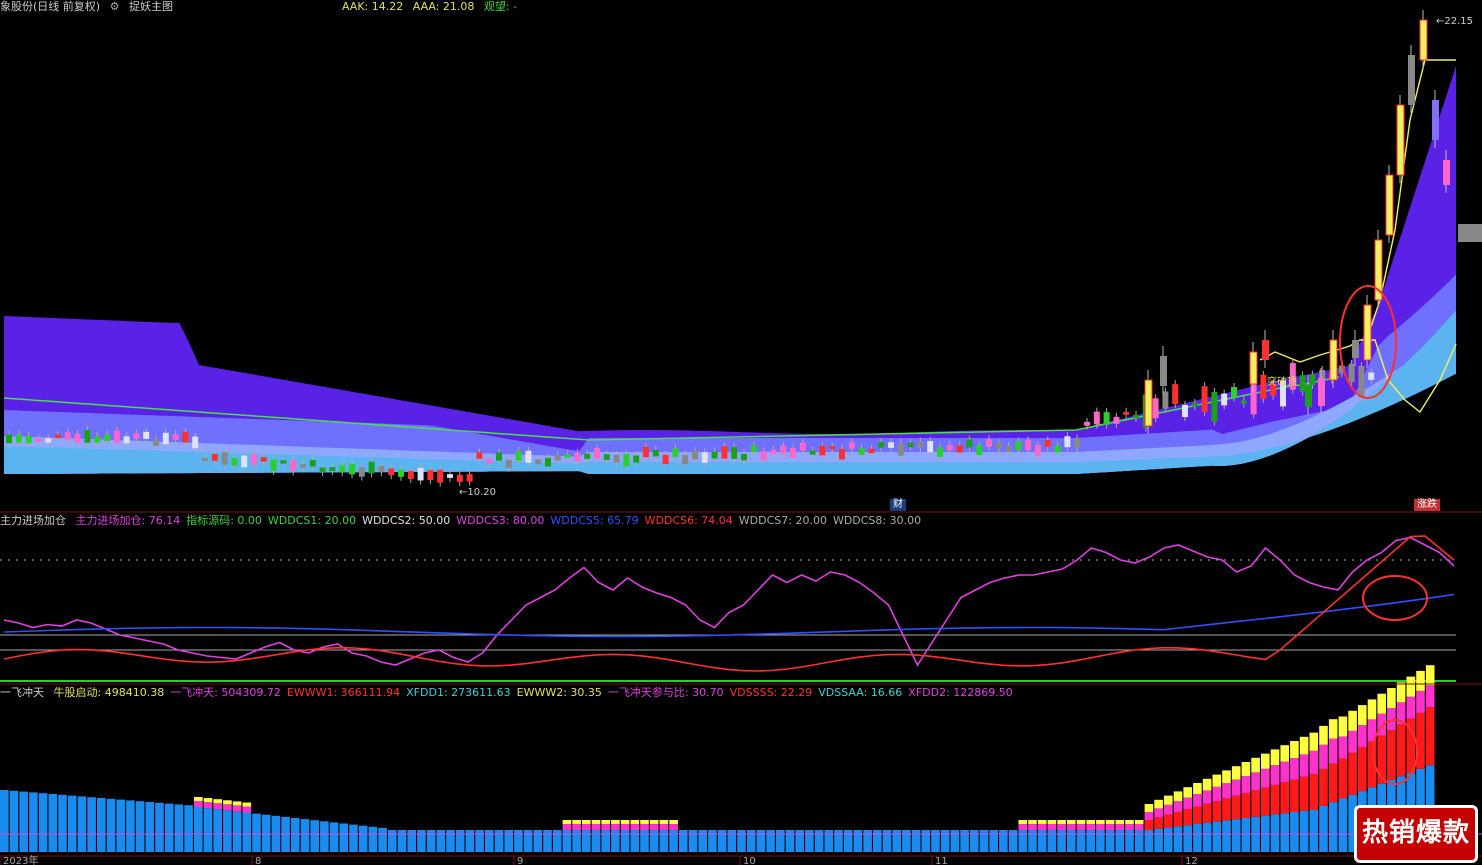 This screenshot has width=1482, height=865. Describe the element at coordinates (258, 860) in the screenshot. I see `axis-label: 8` at that location.